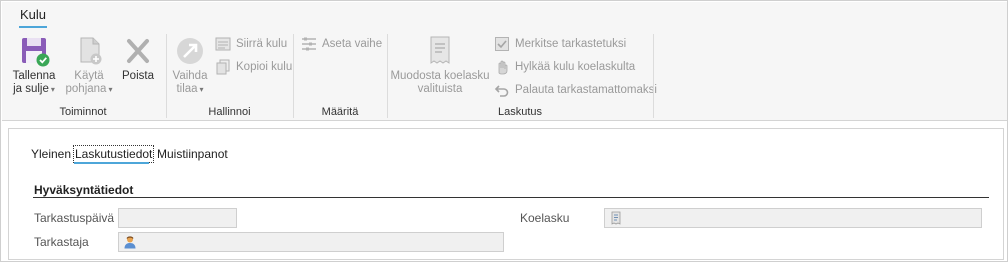 The image size is (1008, 262). I want to click on move-expense-button: Siirrä kulu, so click(251, 44).